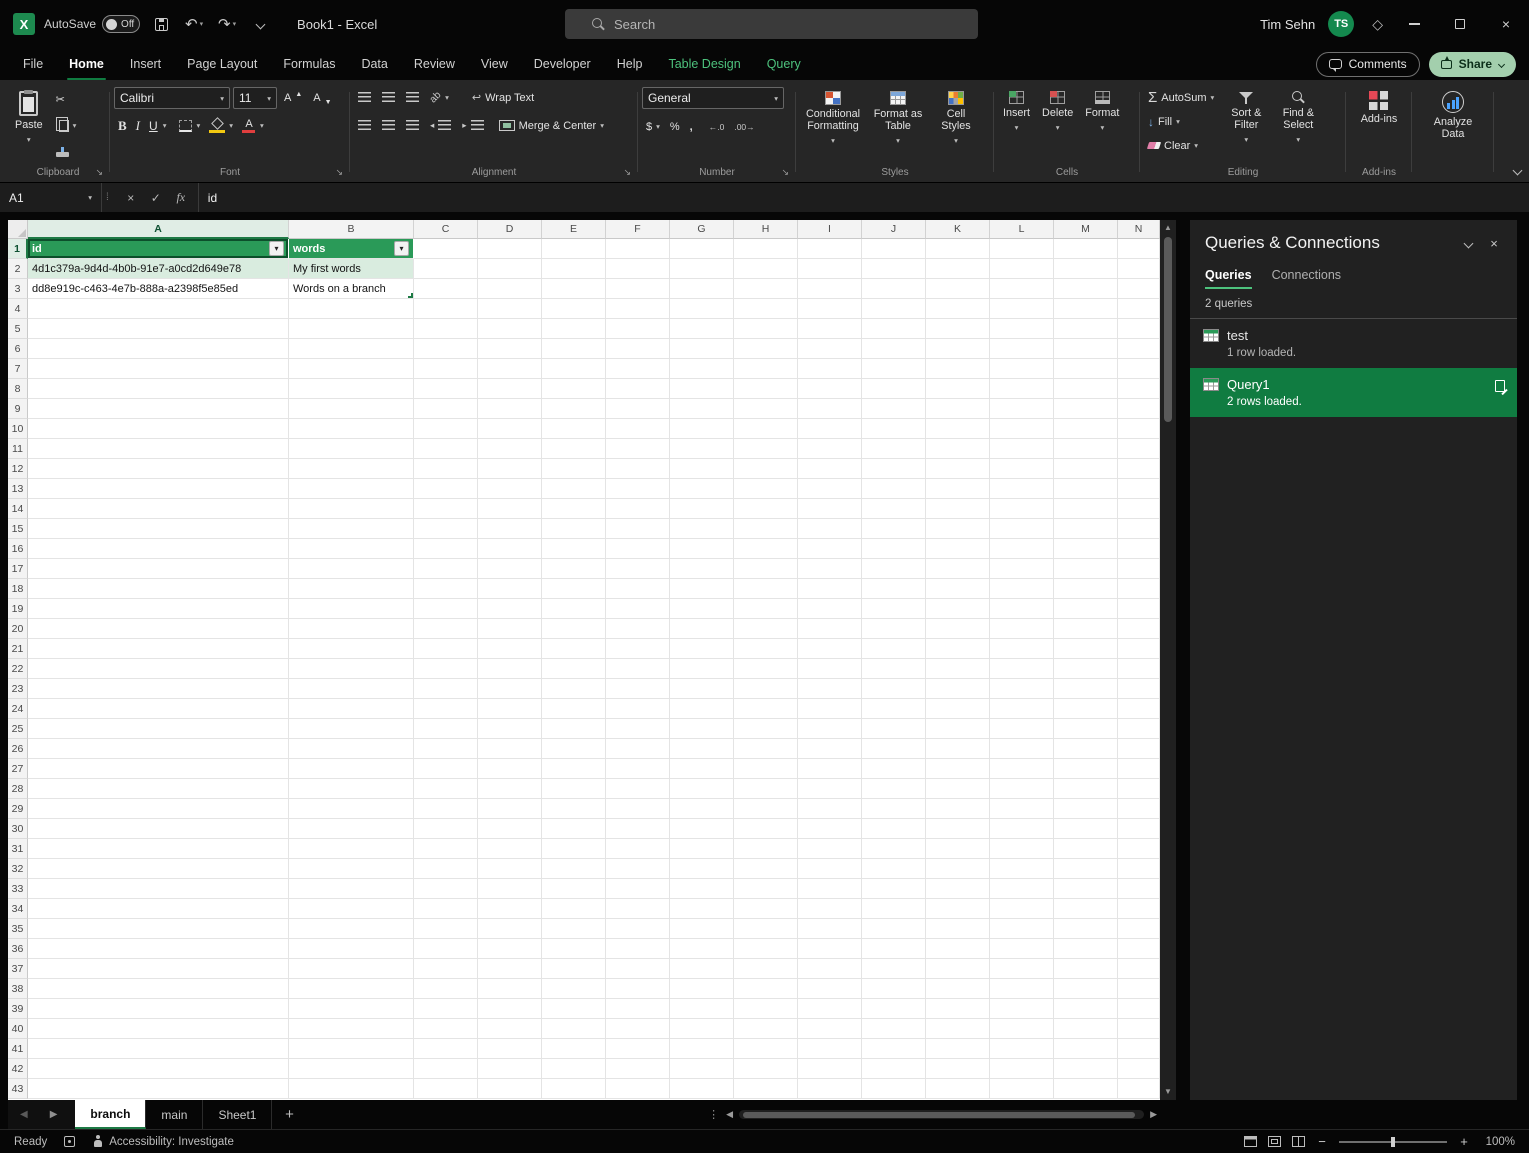  What do you see at coordinates (1086, 489) in the screenshot?
I see `cell-M13` at bounding box center [1086, 489].